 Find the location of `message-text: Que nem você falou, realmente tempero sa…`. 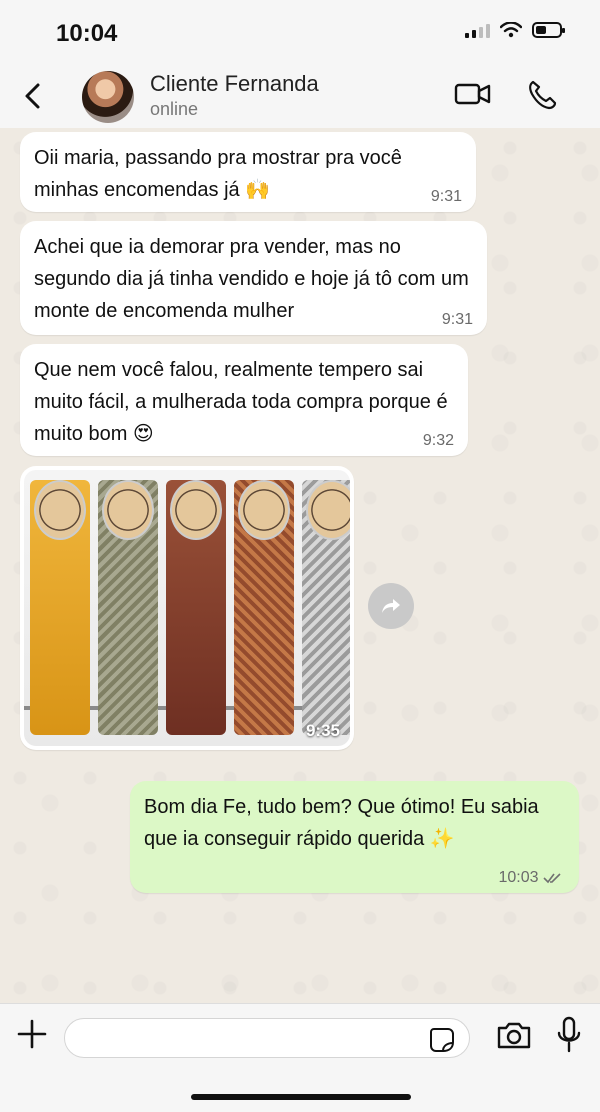

message-text: Que nem você falou, realmente tempero sa… is located at coordinates (241, 402).